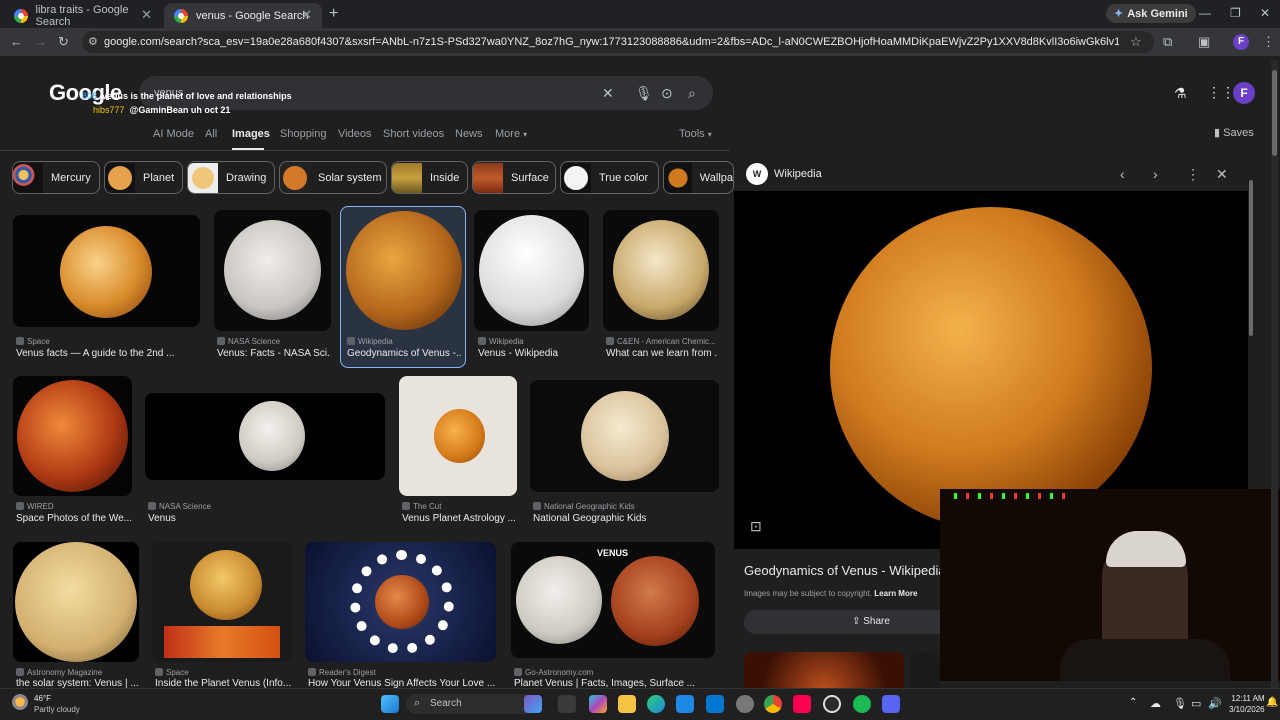  What do you see at coordinates (1215, 703) in the screenshot?
I see `volume-icon: 🔊` at bounding box center [1215, 703].